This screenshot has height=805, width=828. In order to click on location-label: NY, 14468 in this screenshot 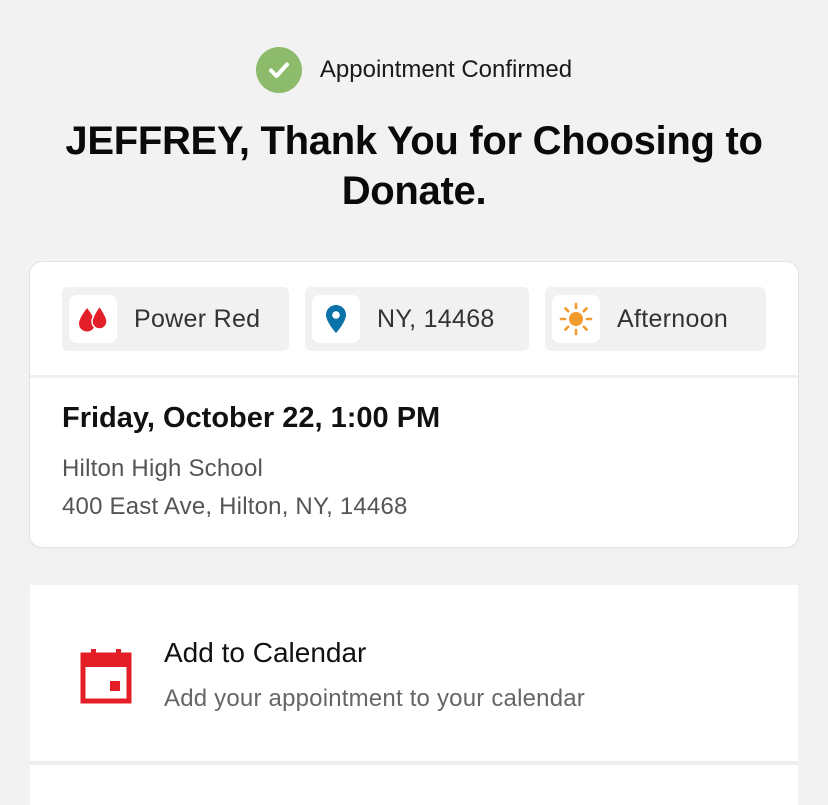, I will do `click(436, 318)`.